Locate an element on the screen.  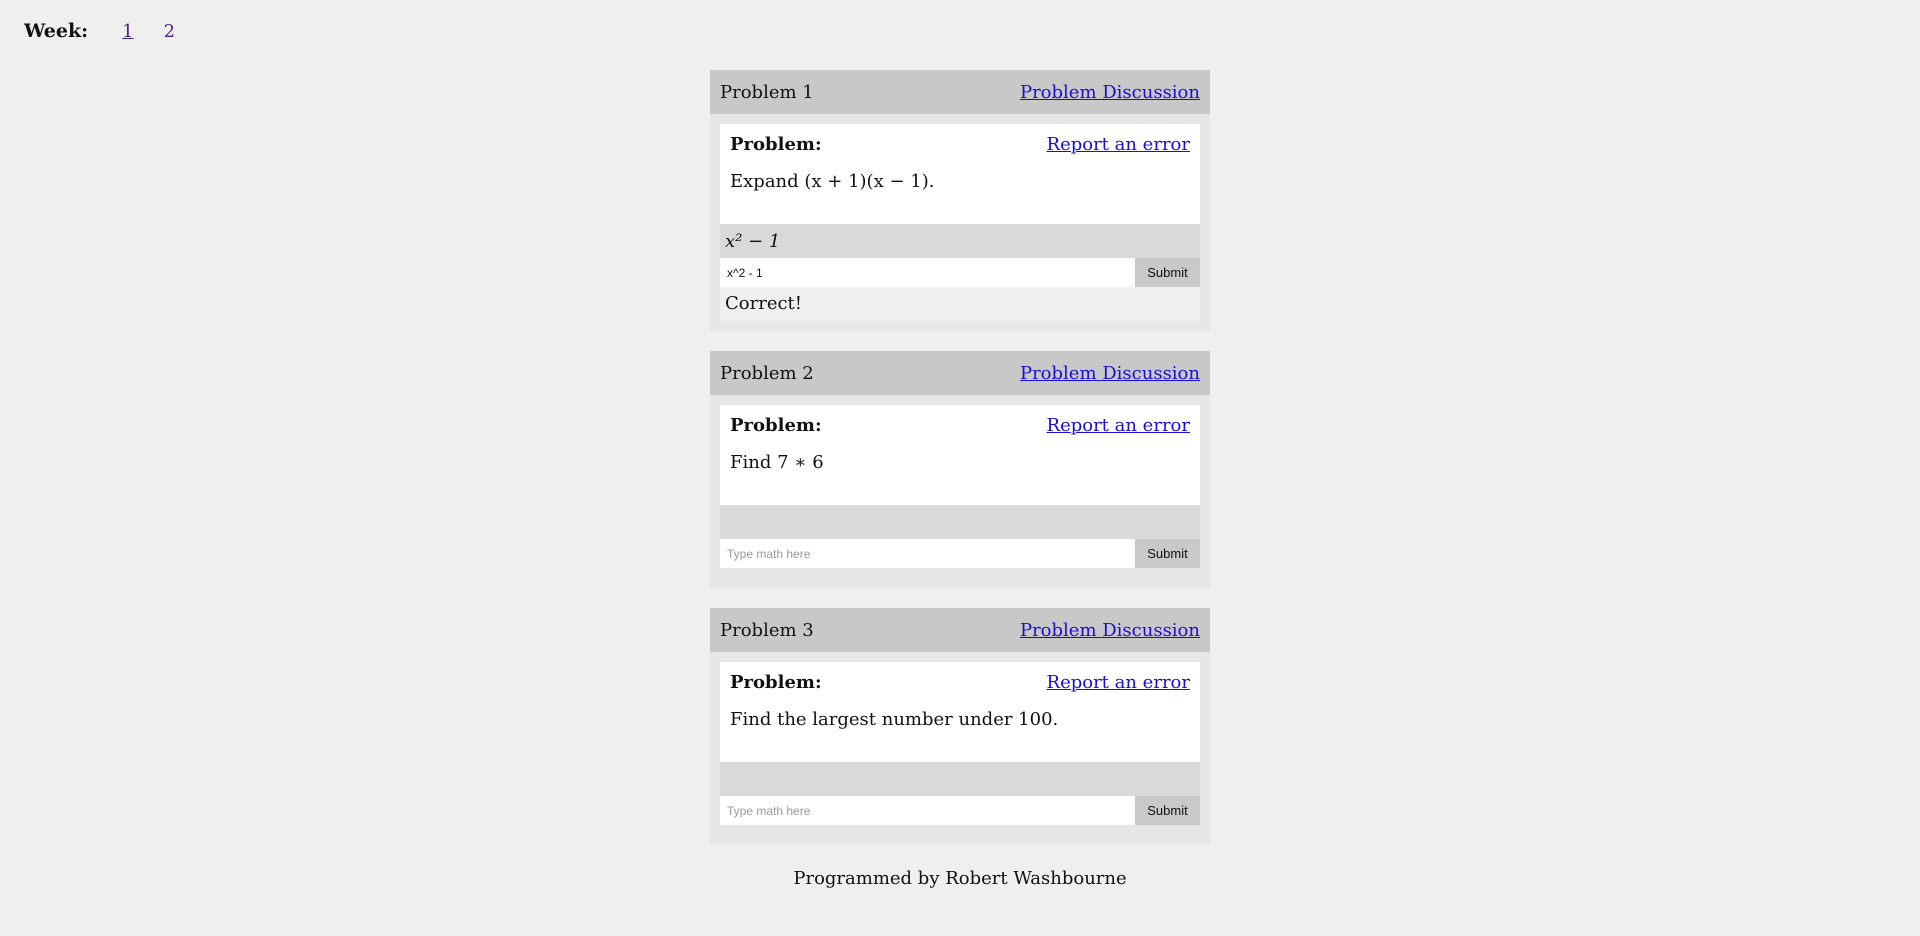
problem-header: Problem 1 Problem Discussion is located at coordinates (960, 92).